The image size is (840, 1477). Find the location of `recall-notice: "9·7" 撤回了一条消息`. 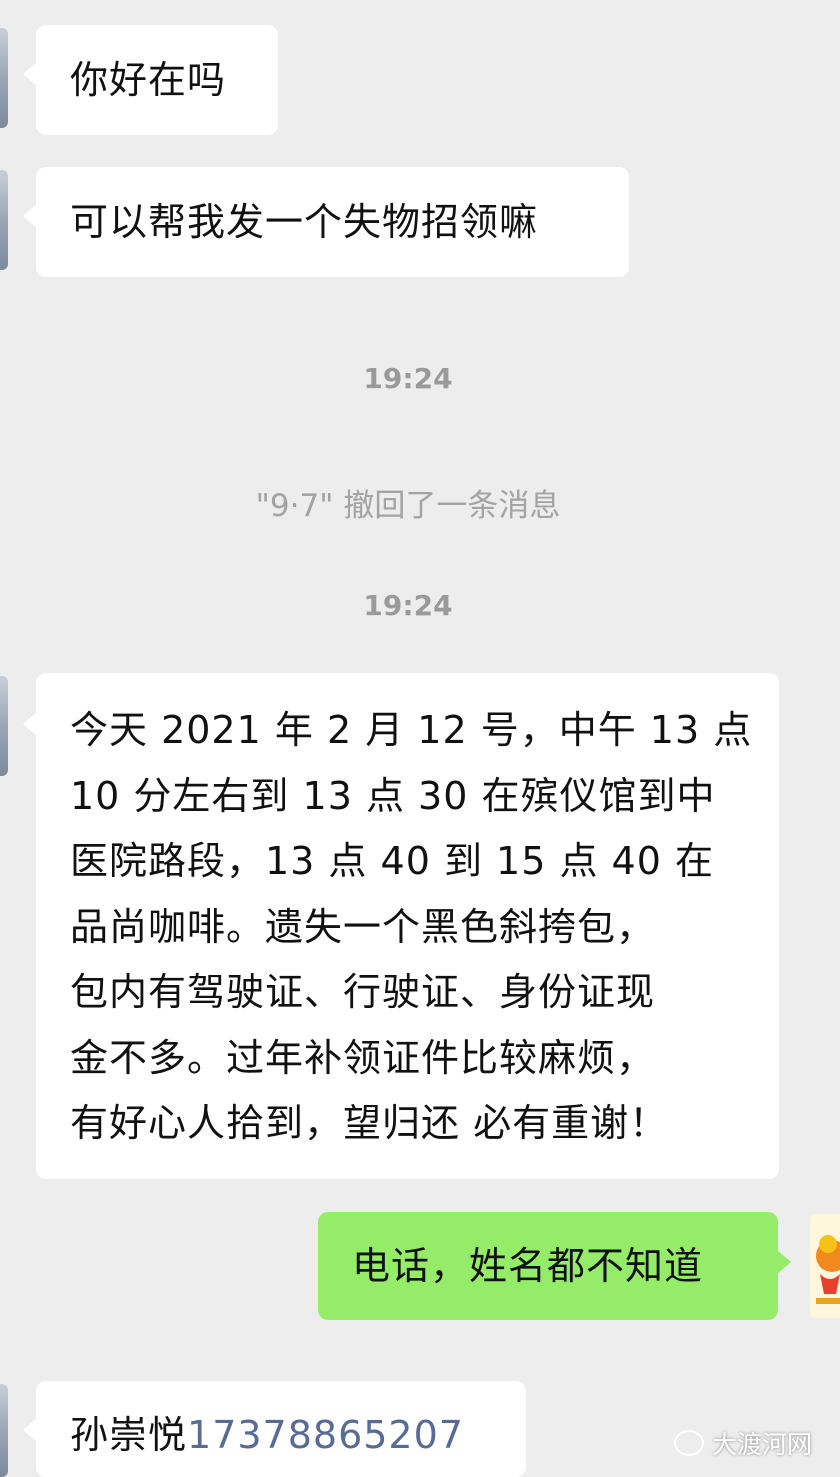

recall-notice: "9·7" 撤回了一条消息 is located at coordinates (408, 506).